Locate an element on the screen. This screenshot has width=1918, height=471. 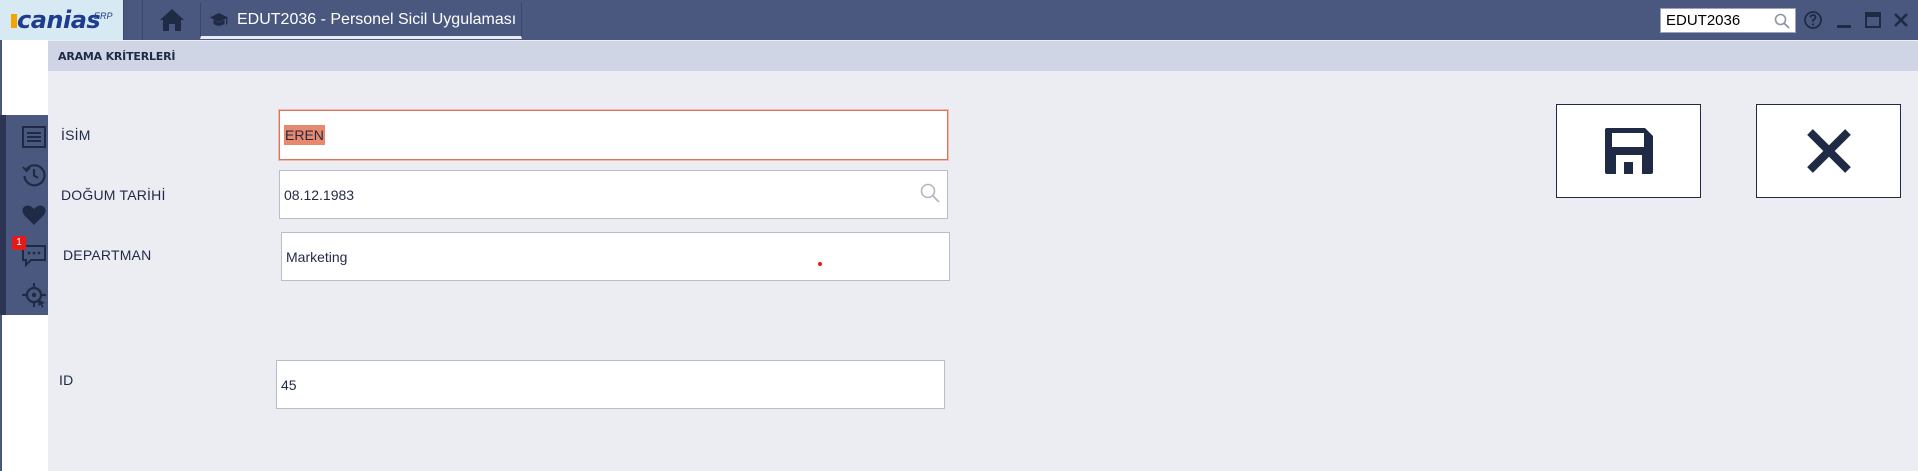
target-icon is located at coordinates (34, 295).